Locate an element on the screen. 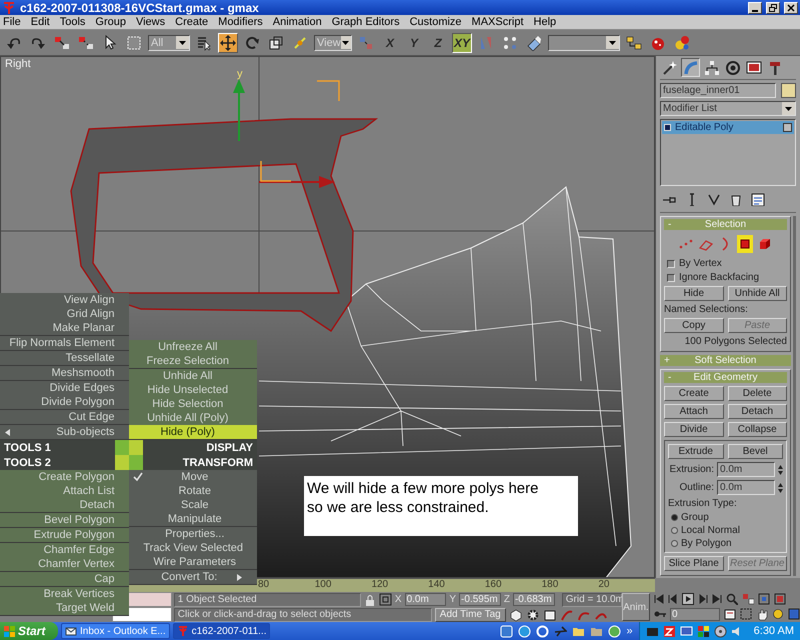 This screenshot has height=640, width=800. hierarchy-icon is located at coordinates (712, 68).